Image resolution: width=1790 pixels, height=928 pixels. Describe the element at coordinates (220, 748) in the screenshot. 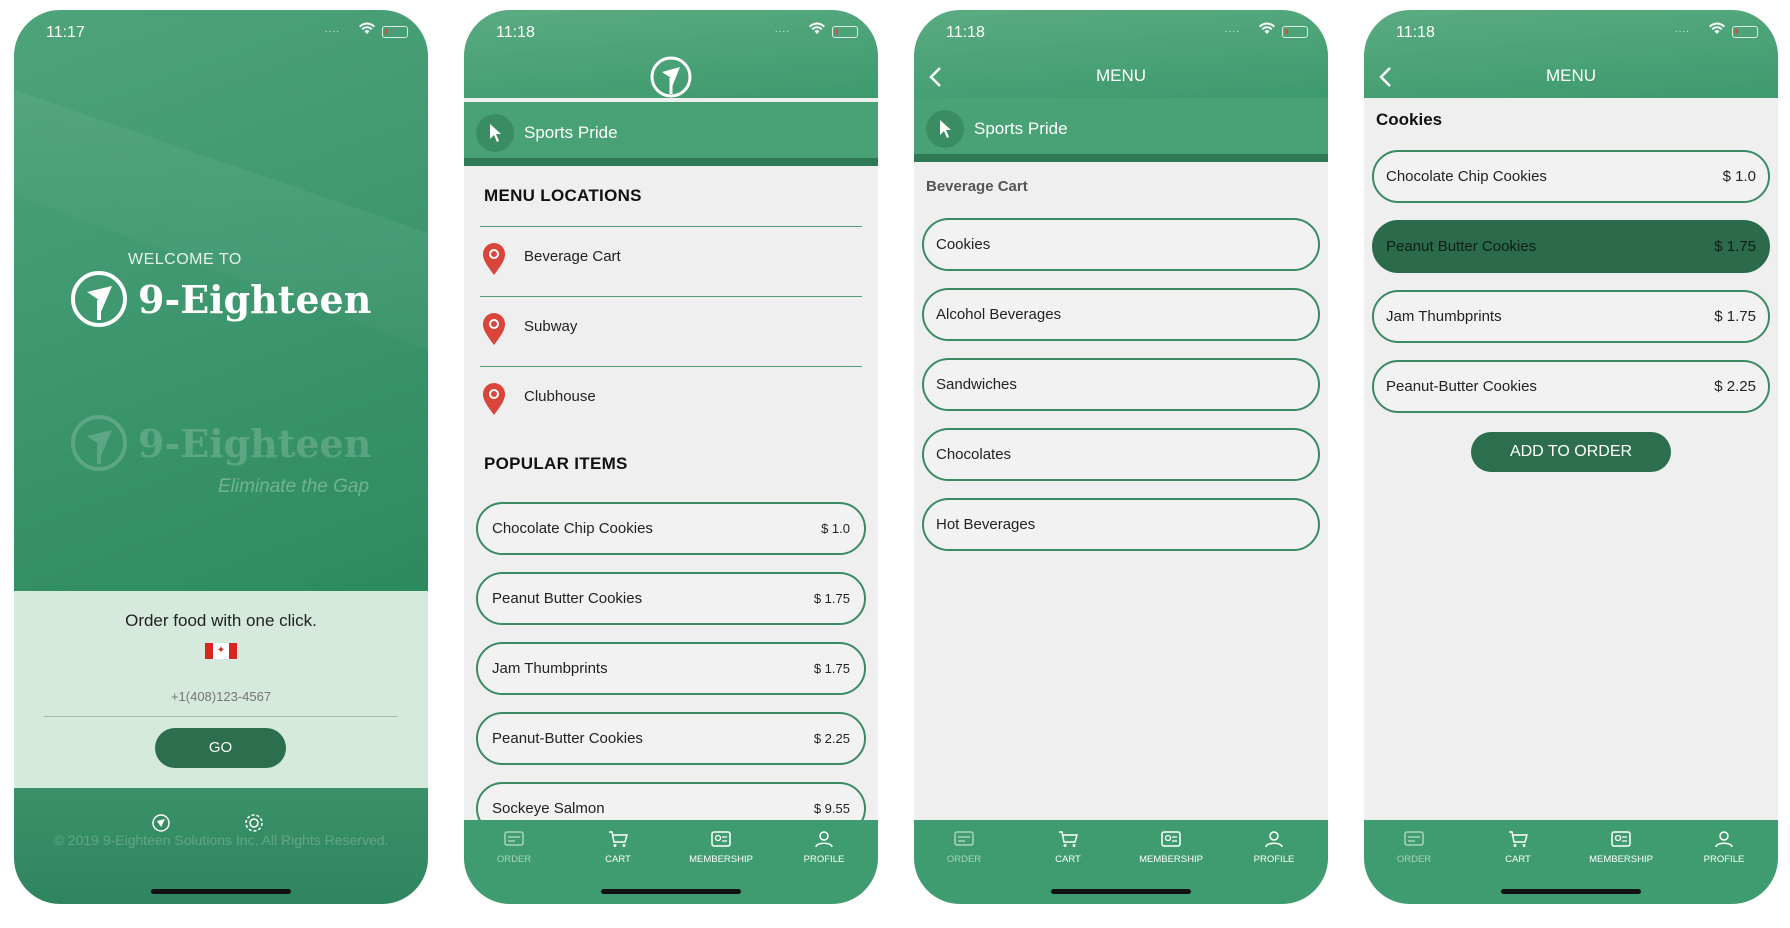

I see `go-button: GO` at that location.